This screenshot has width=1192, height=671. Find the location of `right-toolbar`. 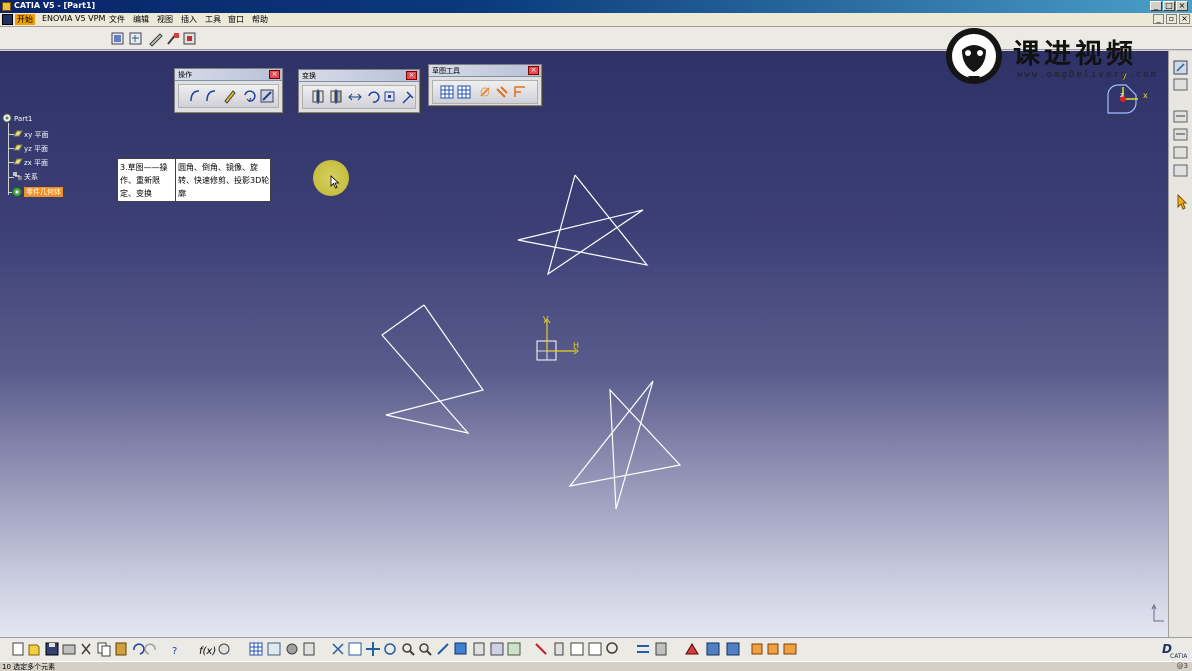

right-toolbar is located at coordinates (1180, 344).